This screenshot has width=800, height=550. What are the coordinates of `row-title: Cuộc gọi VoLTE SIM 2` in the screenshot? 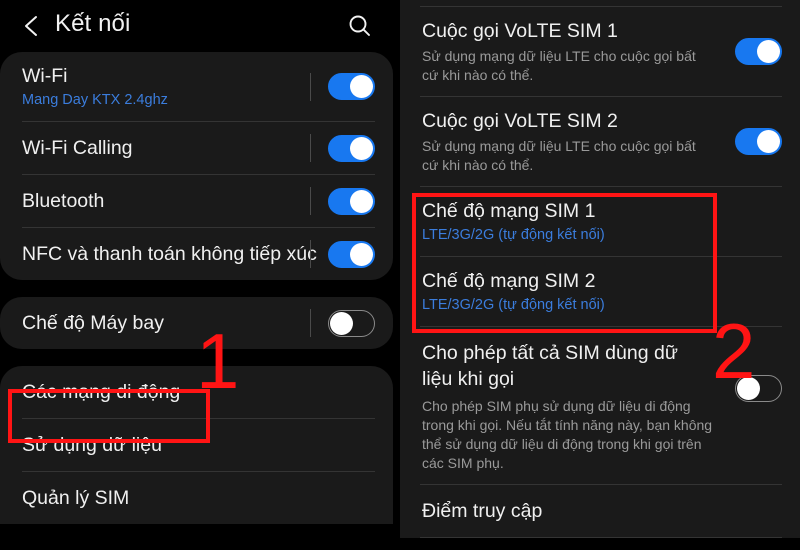 It's located at (520, 121).